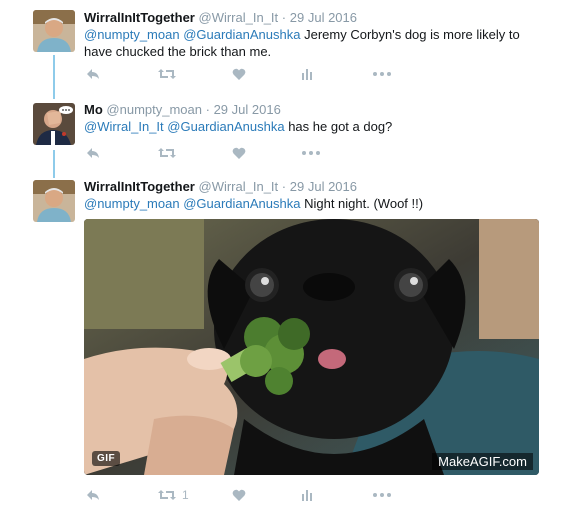  What do you see at coordinates (93, 109) in the screenshot?
I see `display-name: Mo` at bounding box center [93, 109].